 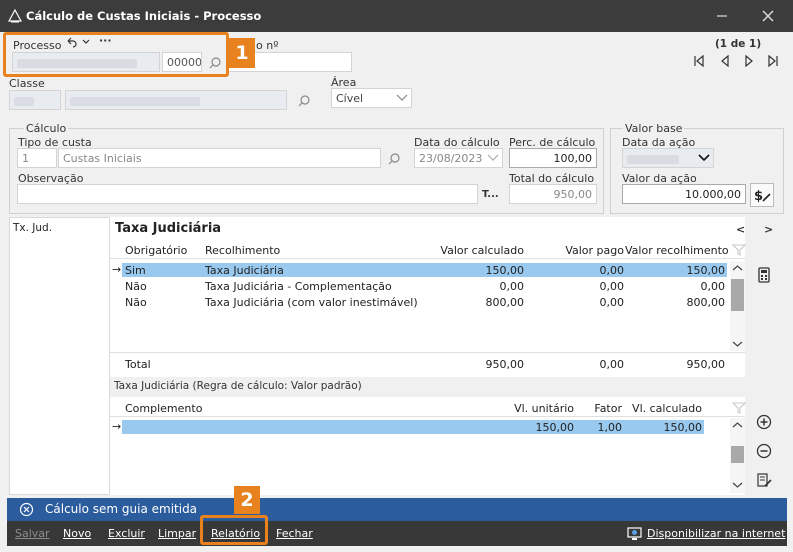 What do you see at coordinates (739, 250) in the screenshot?
I see `filter-icon` at bounding box center [739, 250].